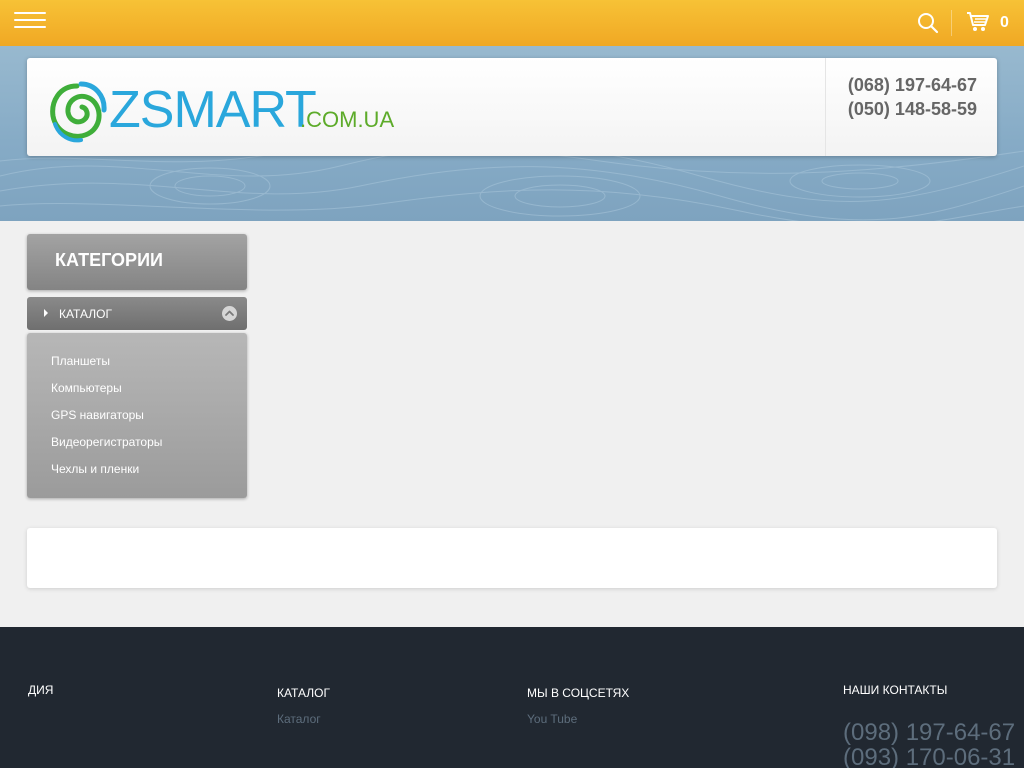 The image size is (1024, 768). I want to click on logo-wordmark: ZSMART, so click(213, 110).